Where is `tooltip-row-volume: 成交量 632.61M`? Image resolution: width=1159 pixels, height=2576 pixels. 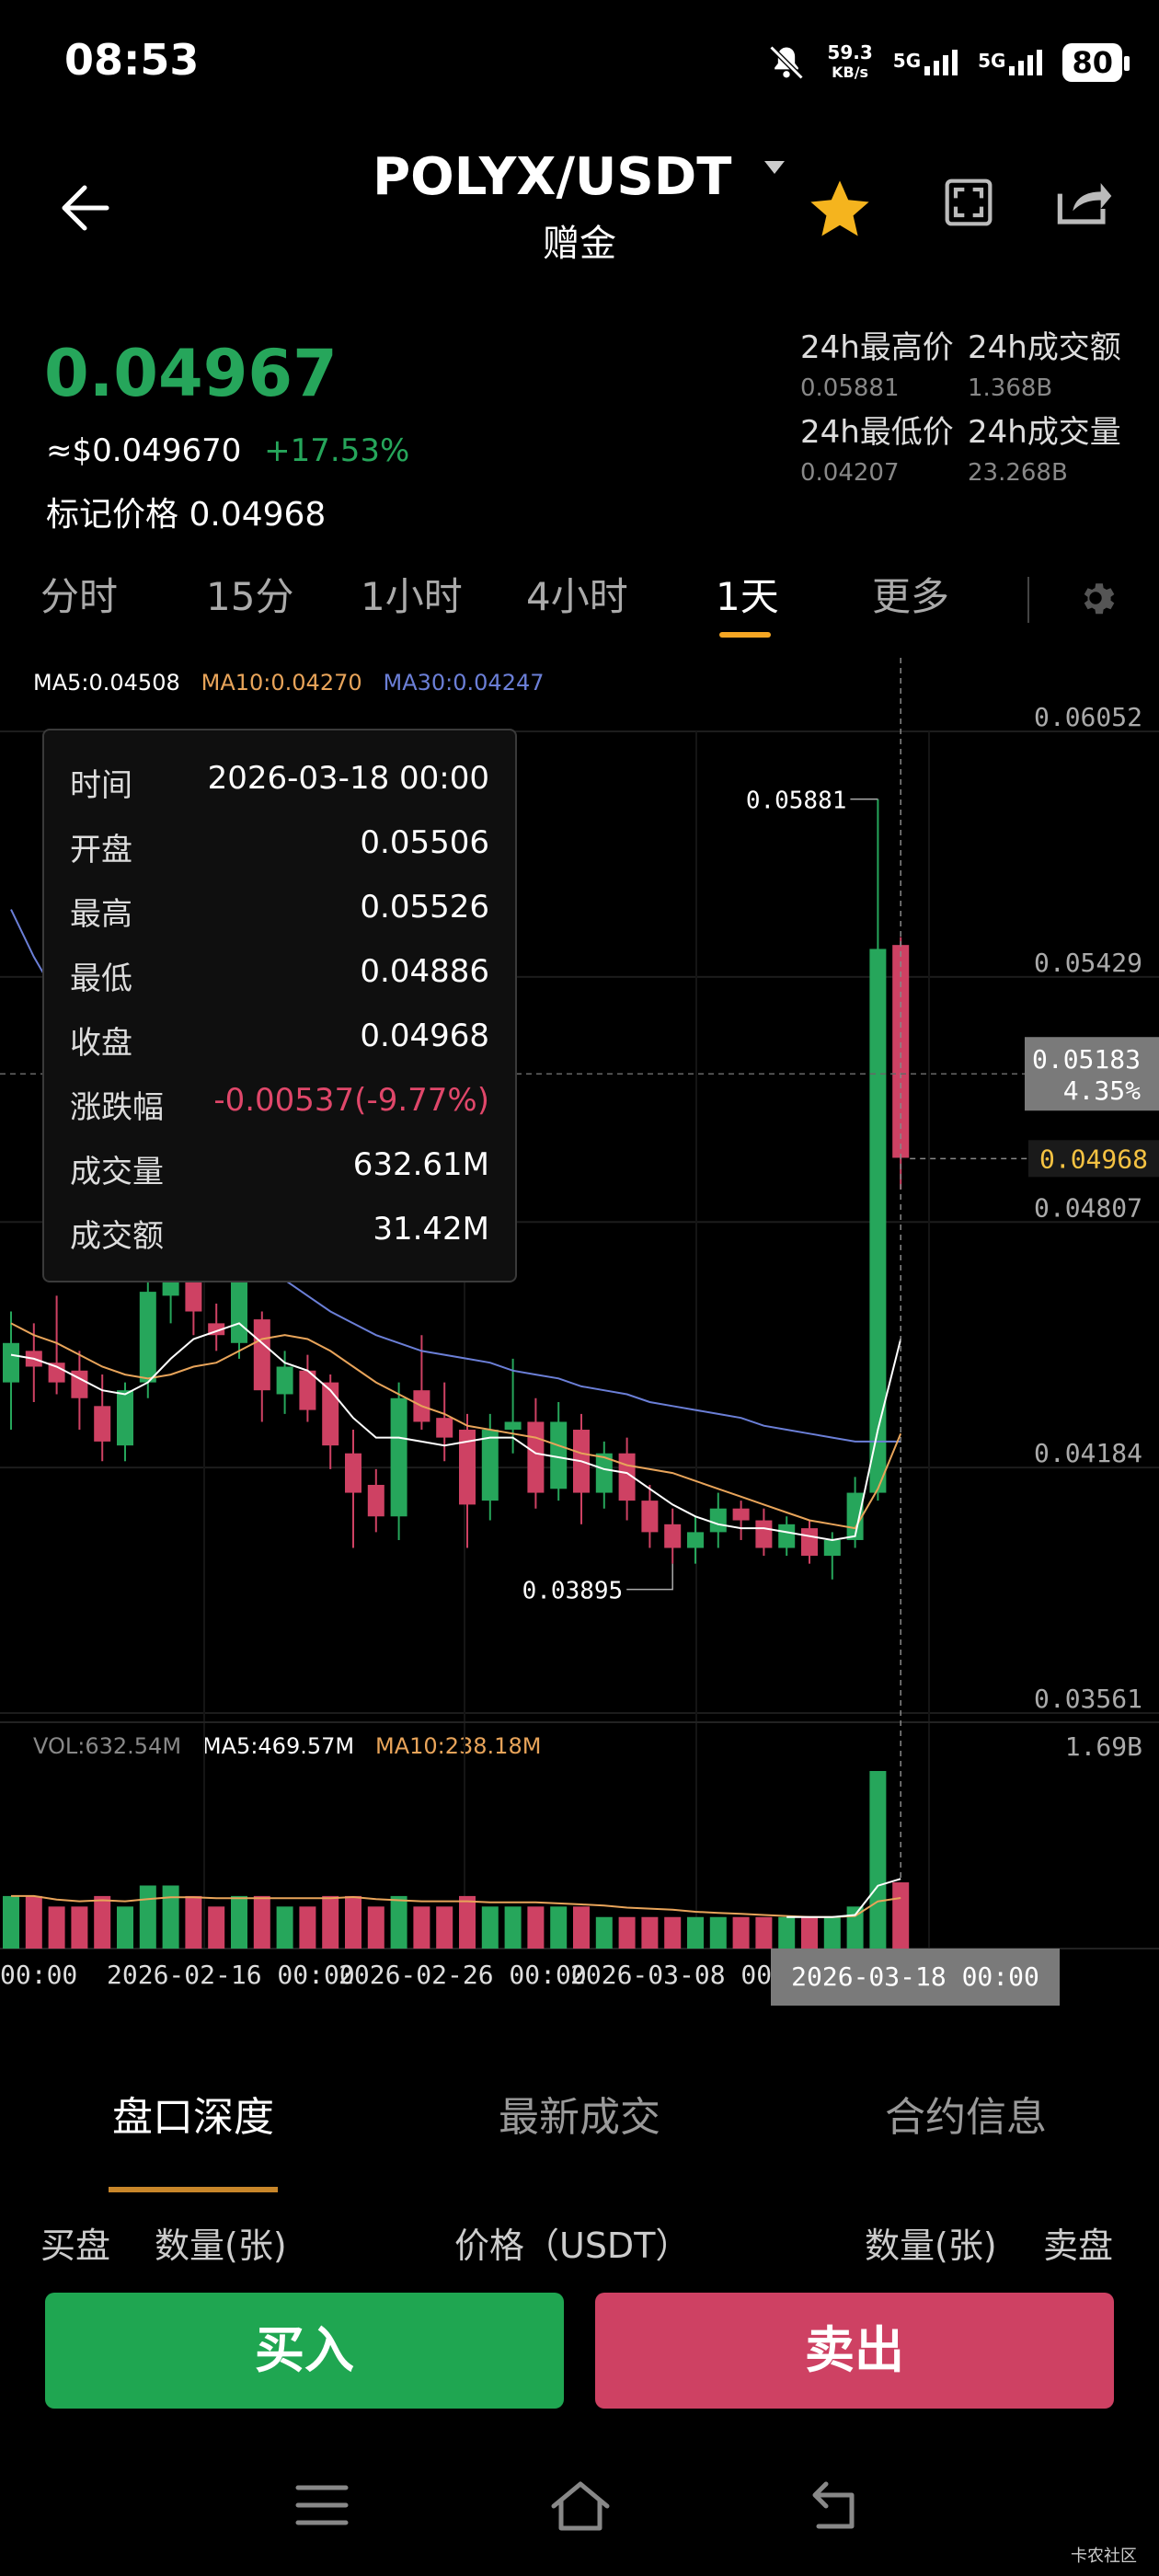 tooltip-row-volume: 成交量 632.61M is located at coordinates (279, 1168).